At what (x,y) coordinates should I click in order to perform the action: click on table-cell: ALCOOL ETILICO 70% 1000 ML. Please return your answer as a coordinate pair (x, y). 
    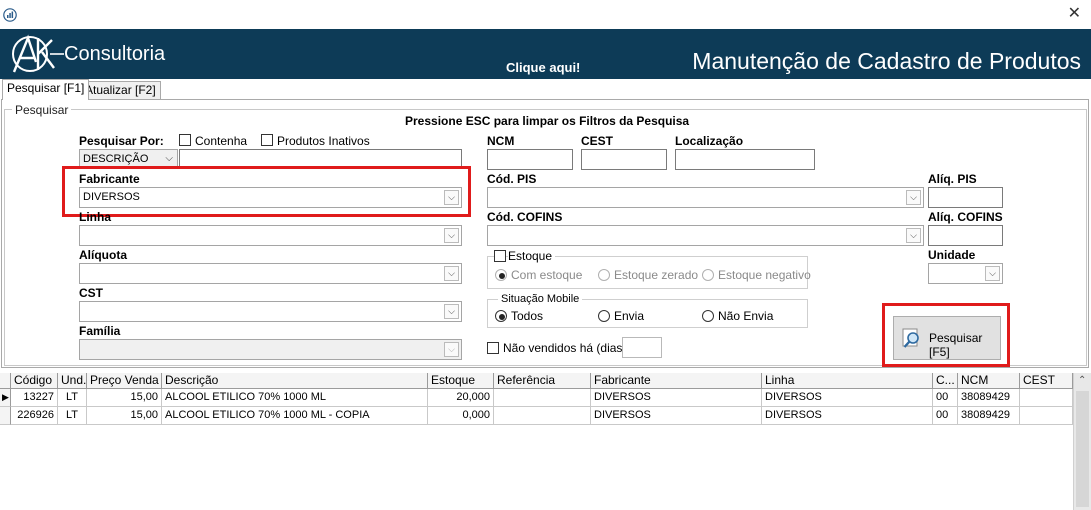
    Looking at the image, I should click on (295, 398).